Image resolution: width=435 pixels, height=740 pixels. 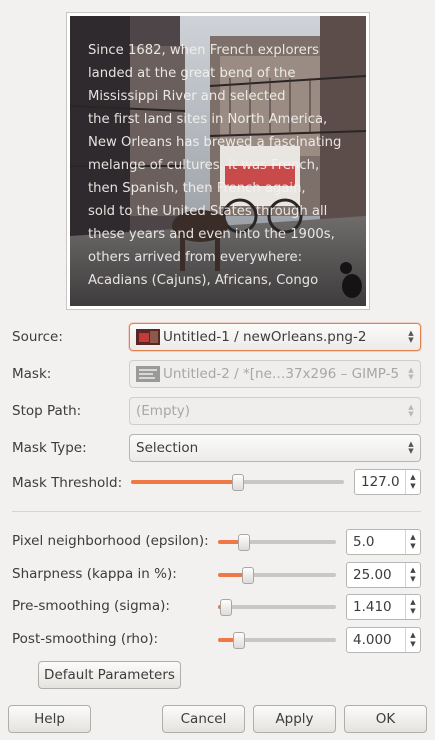 What do you see at coordinates (94, 574) in the screenshot?
I see `param-label: Sharpness (kappa in %):` at bounding box center [94, 574].